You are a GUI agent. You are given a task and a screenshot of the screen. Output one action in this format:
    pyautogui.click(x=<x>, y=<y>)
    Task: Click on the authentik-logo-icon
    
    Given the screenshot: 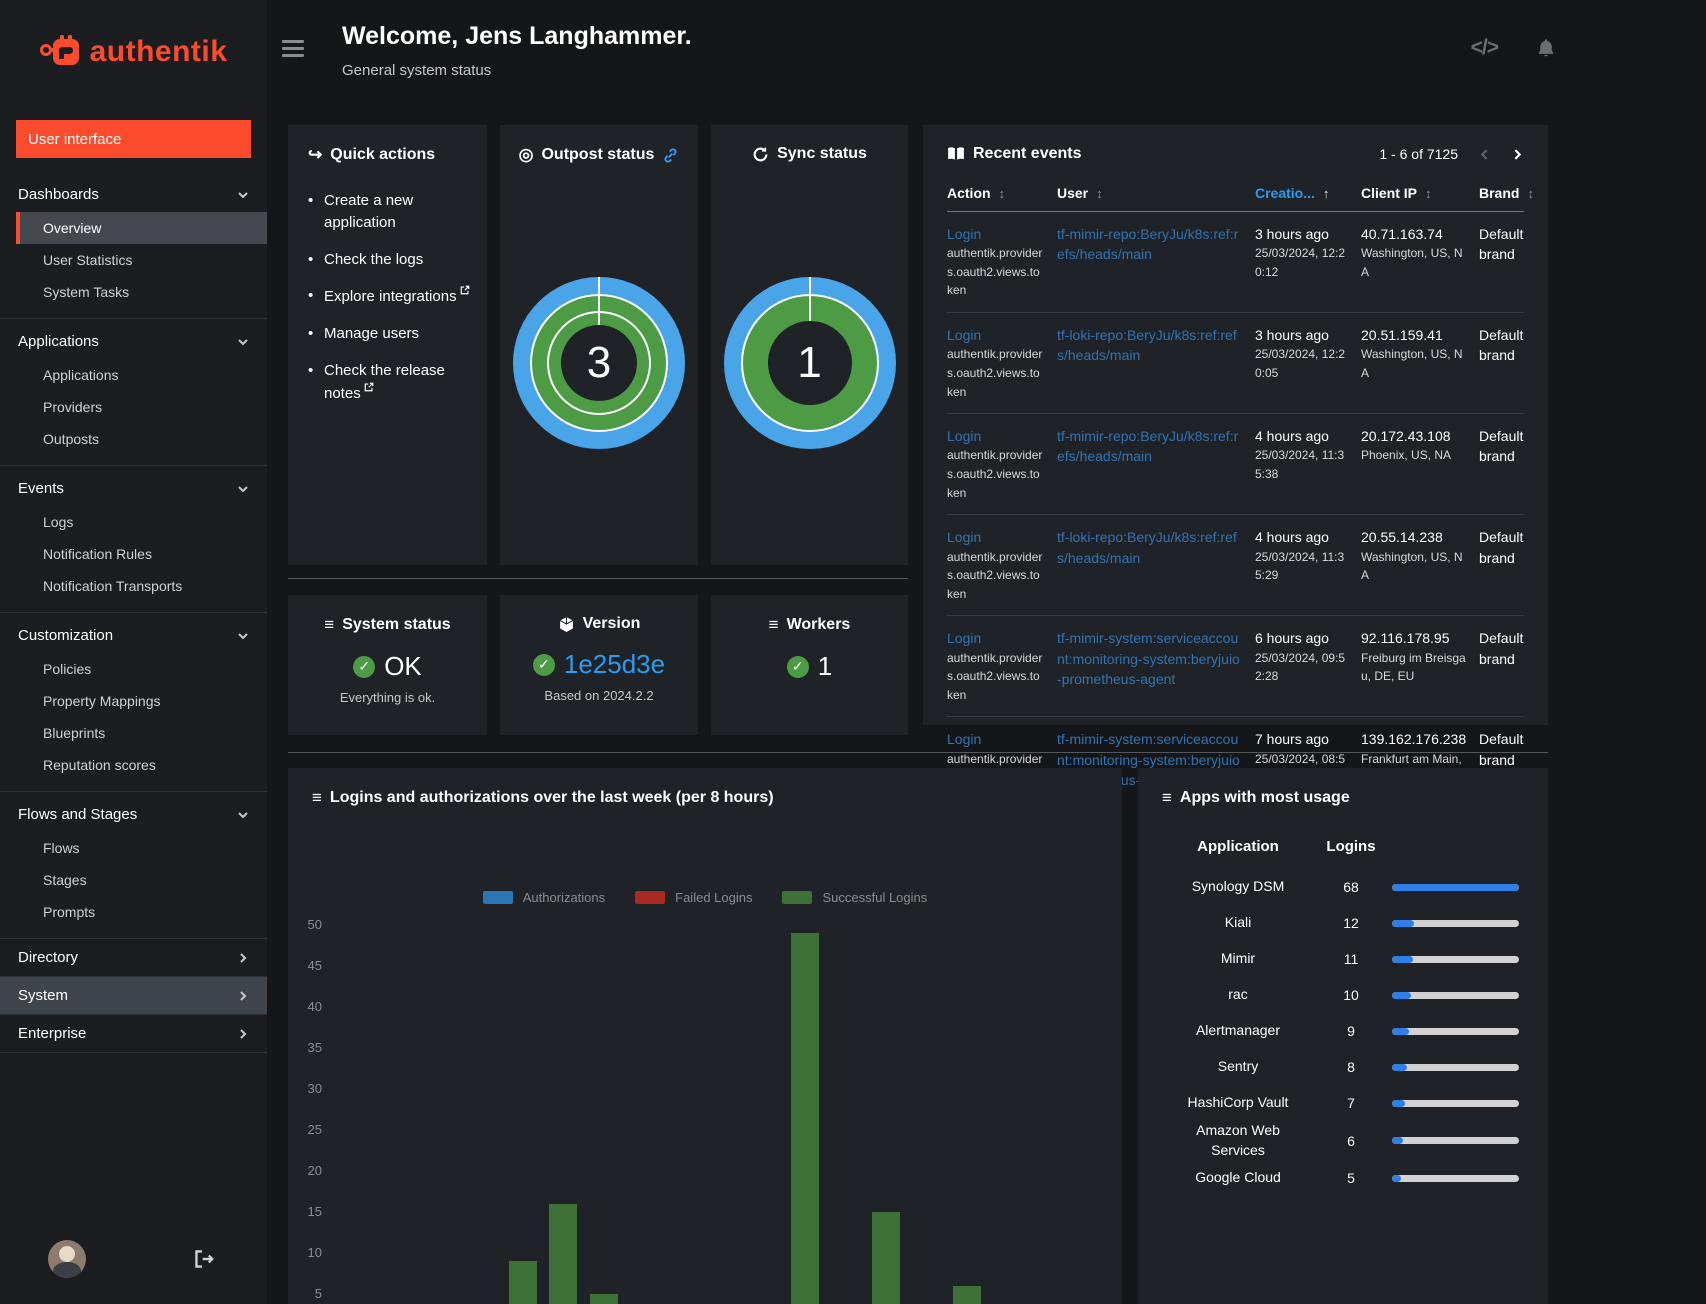 What is the action you would take?
    pyautogui.click(x=59, y=50)
    